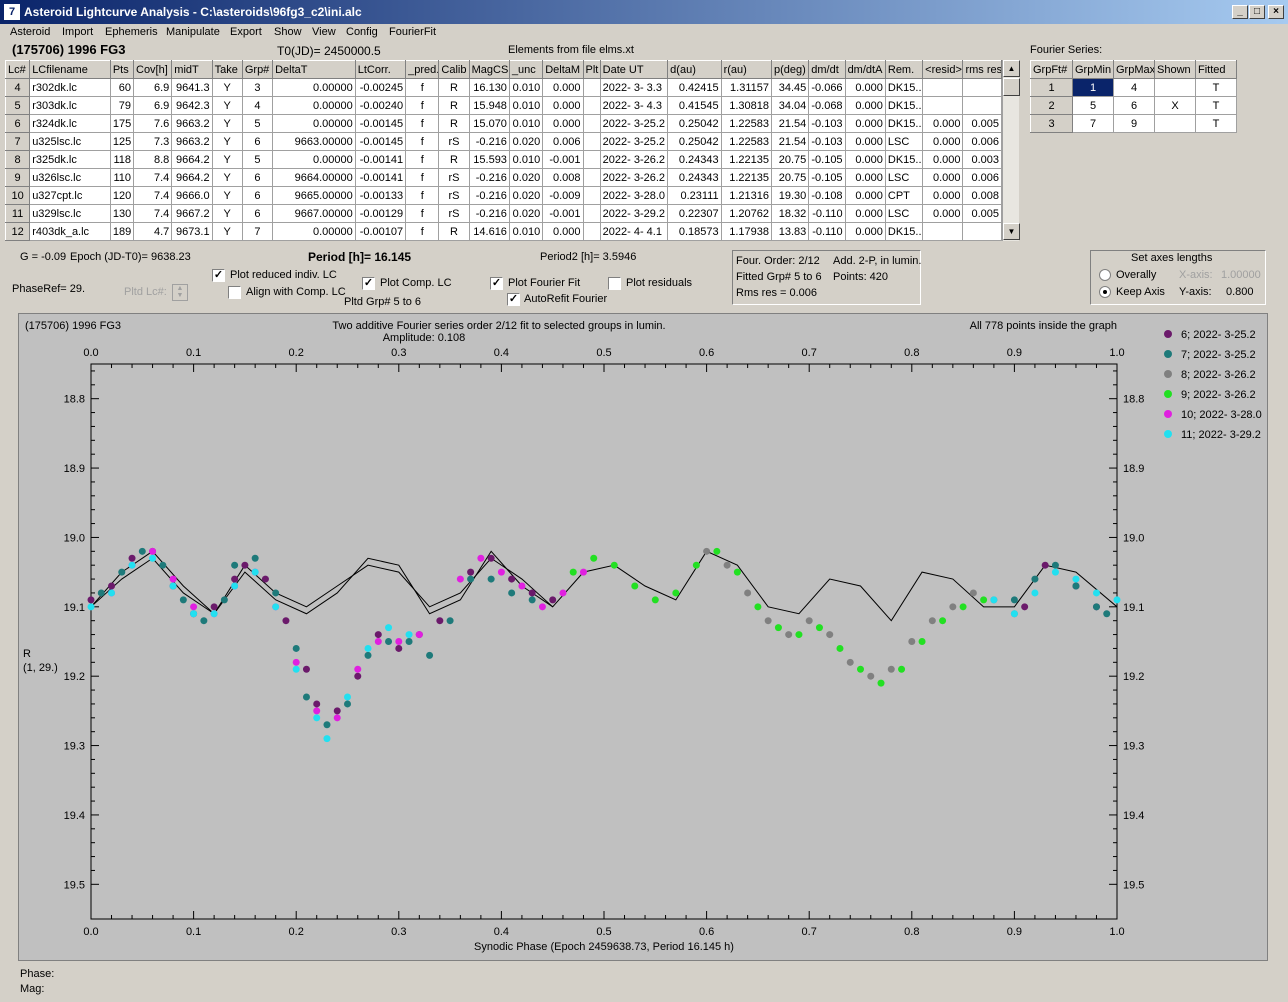 This screenshot has height=1002, width=1288. I want to click on menu-view: View, so click(324, 32).